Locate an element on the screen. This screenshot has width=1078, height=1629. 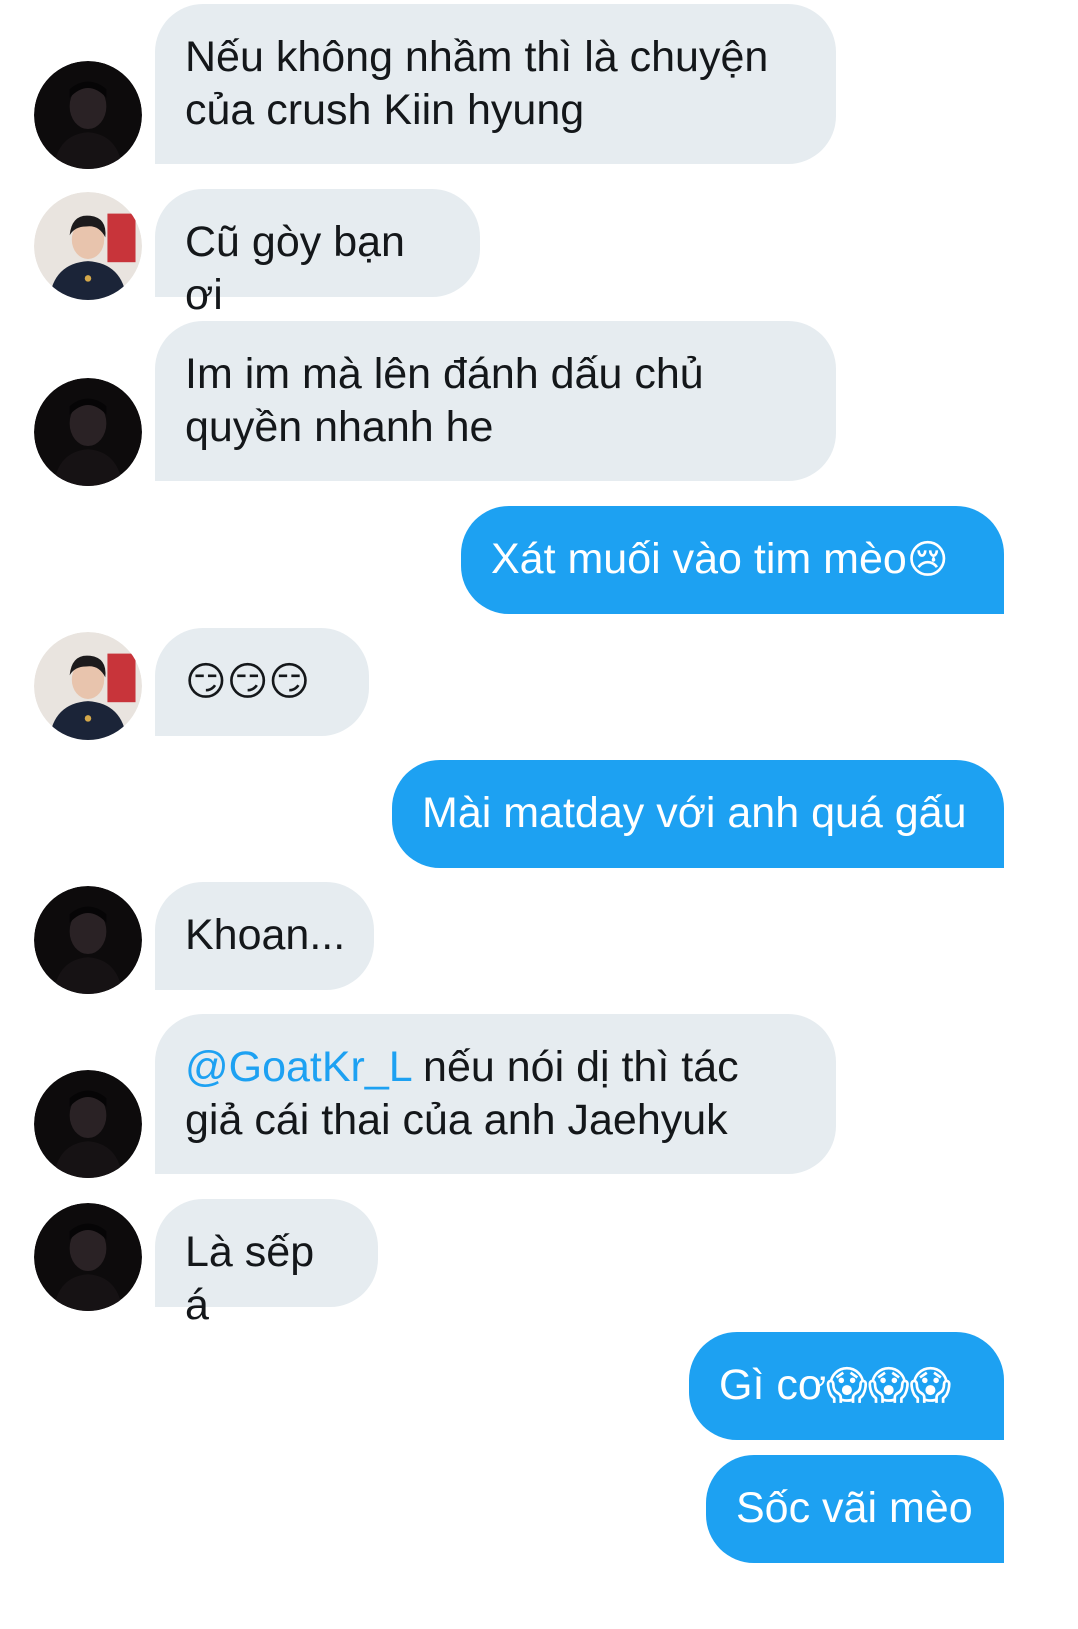
message-text: Im im mà lên đánh dấu chủ quyền nhanh he is located at coordinates (444, 400).